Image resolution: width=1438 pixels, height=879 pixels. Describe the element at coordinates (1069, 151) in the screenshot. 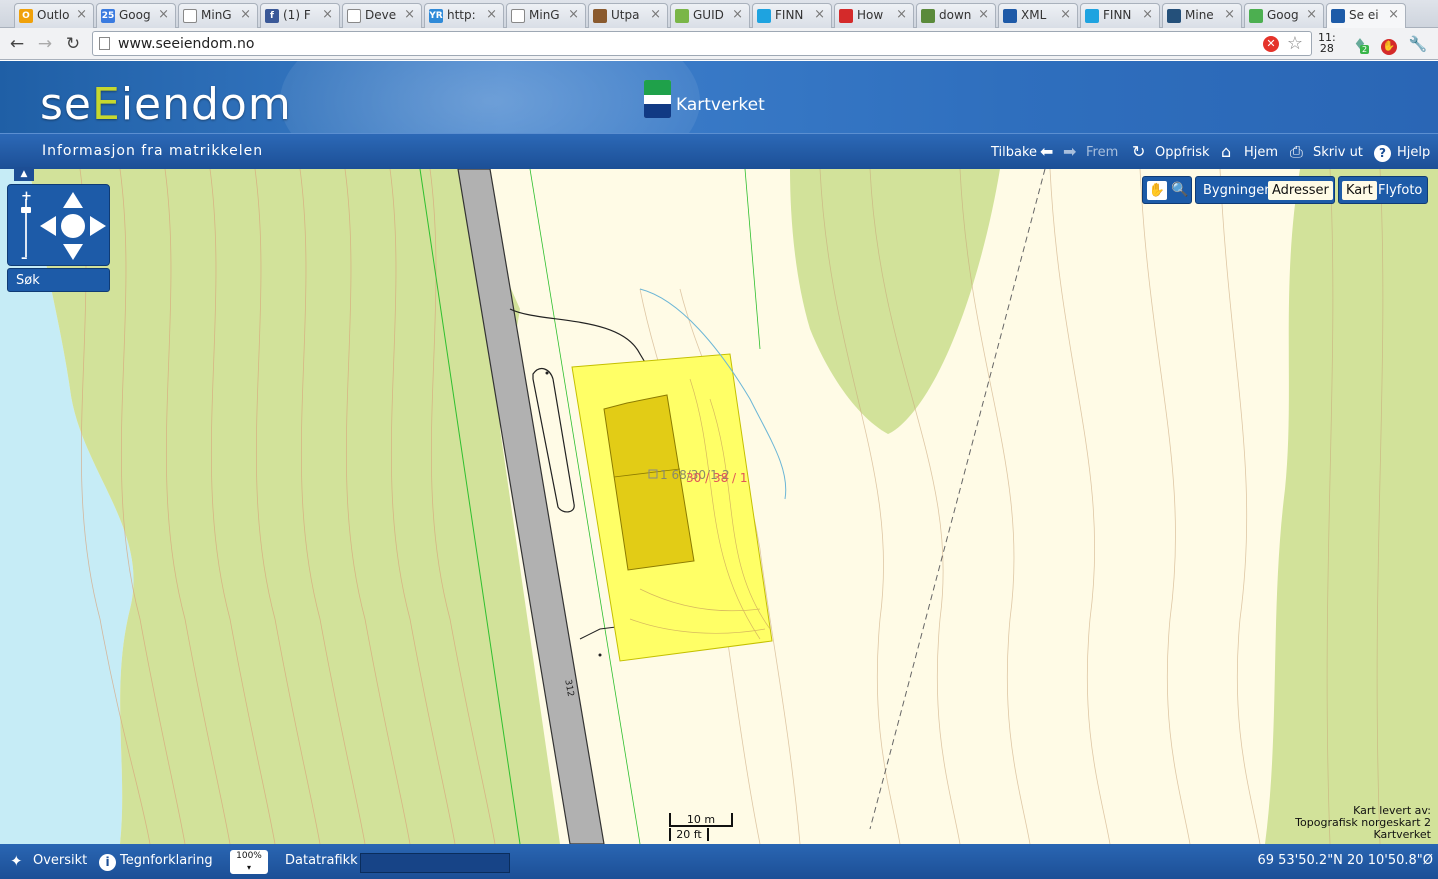

I see `forward-arrow-icon: ➡` at that location.